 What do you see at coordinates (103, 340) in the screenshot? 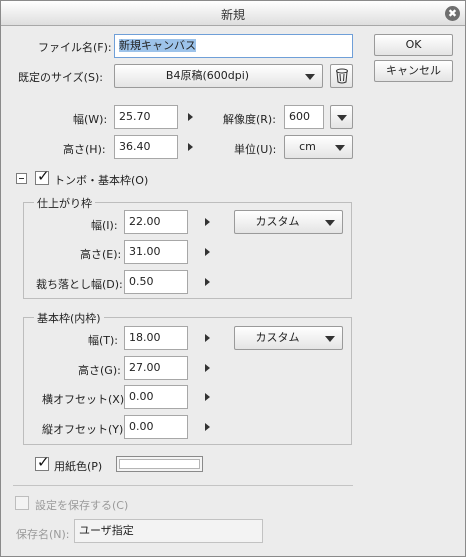
I see `basic-width-label: 幅(T):` at bounding box center [103, 340].